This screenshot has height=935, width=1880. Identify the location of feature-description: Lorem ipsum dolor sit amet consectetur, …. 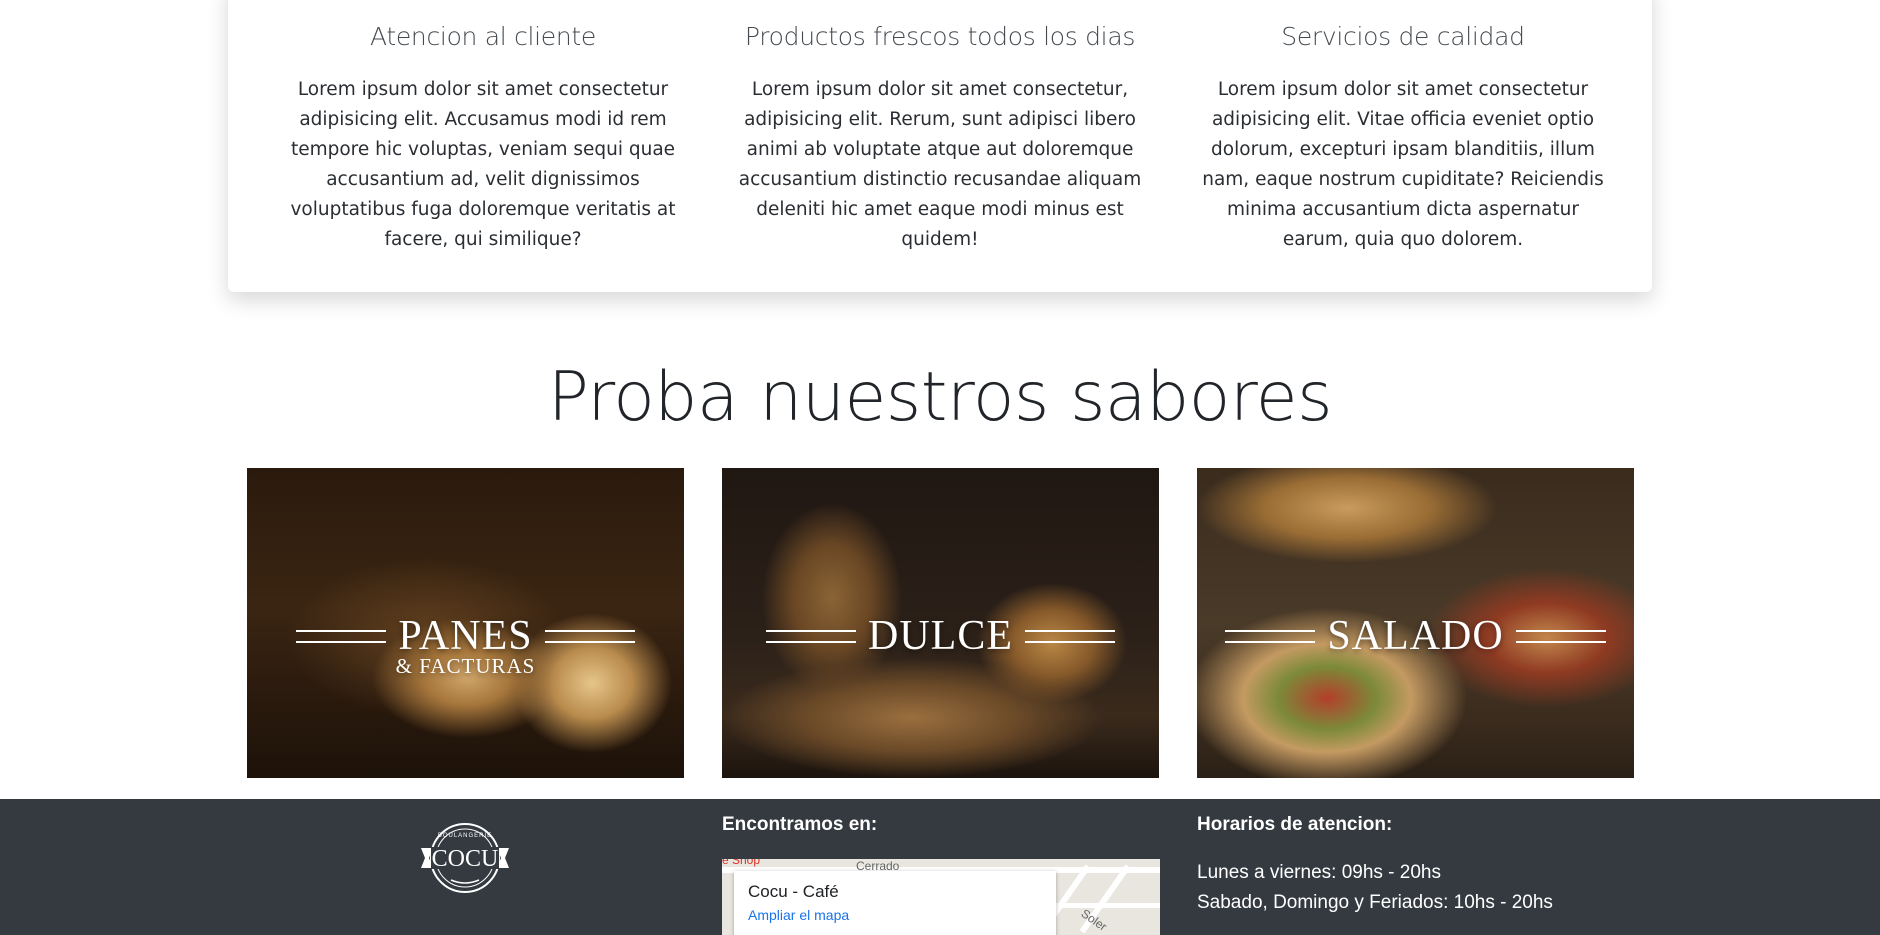
(940, 164).